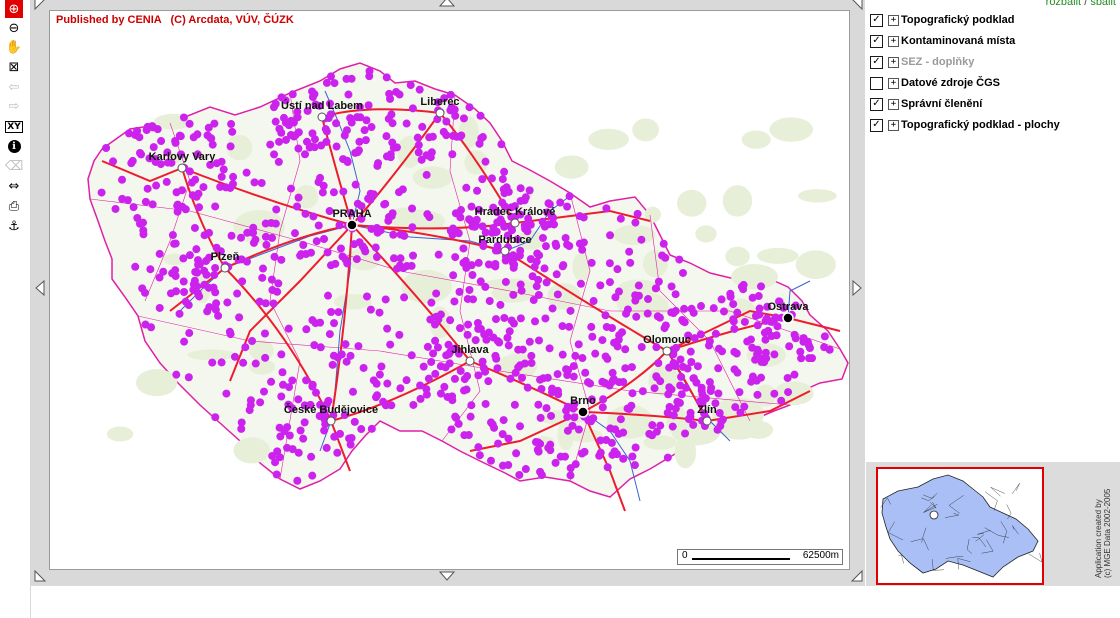 The image size is (1120, 618). What do you see at coordinates (893, 104) in the screenshot?
I see `expand-plus-icon: +` at bounding box center [893, 104].